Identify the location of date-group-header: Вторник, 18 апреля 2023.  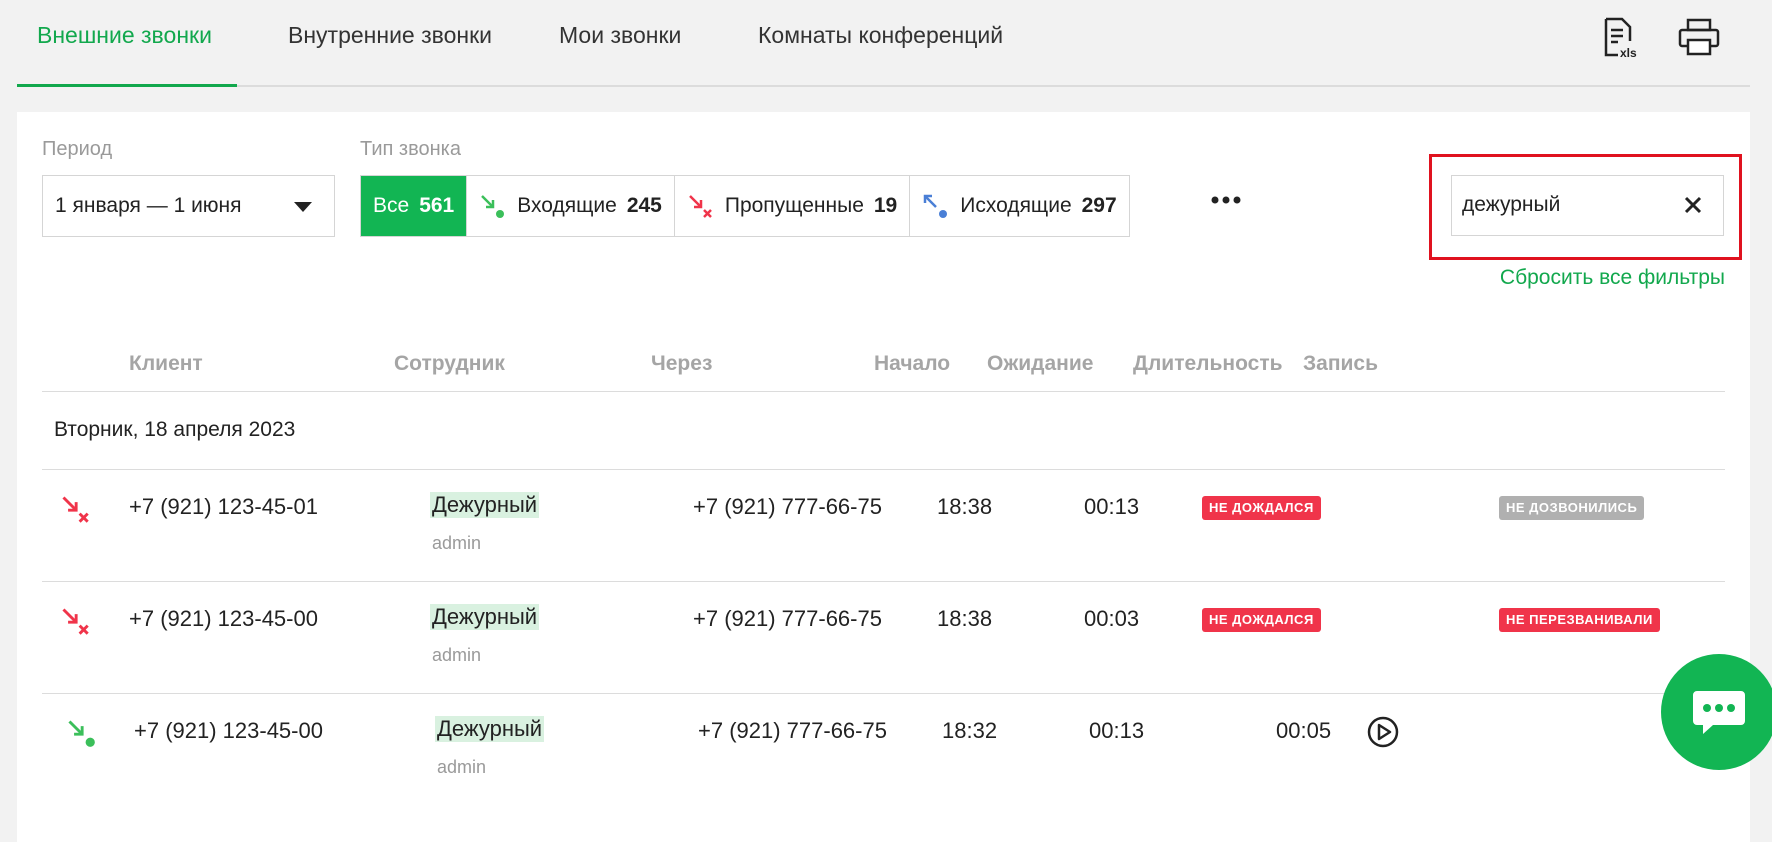
(883, 431).